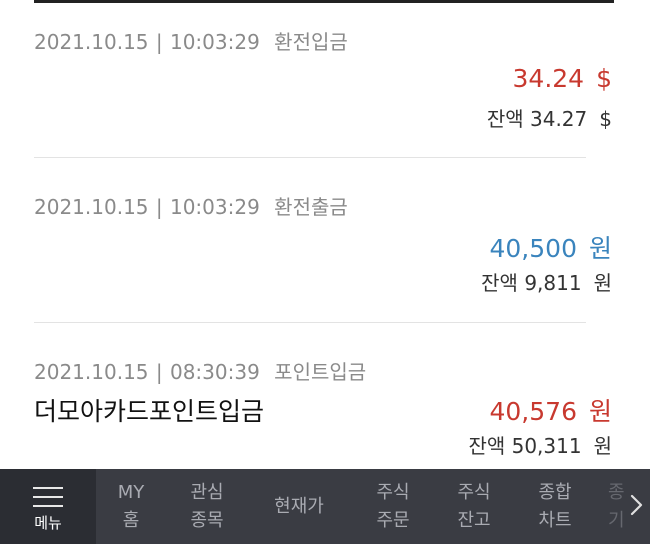 This screenshot has width=650, height=544. Describe the element at coordinates (604, 78) in the screenshot. I see `amount-unit: $` at that location.